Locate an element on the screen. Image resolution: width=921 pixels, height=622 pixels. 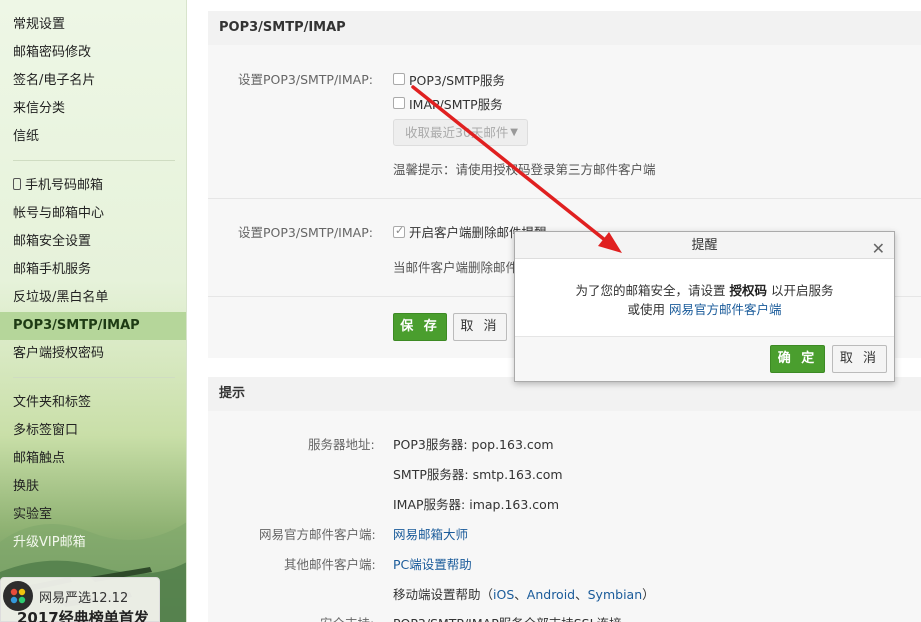
dialog-title: 提醒 is located at coordinates (704, 245).